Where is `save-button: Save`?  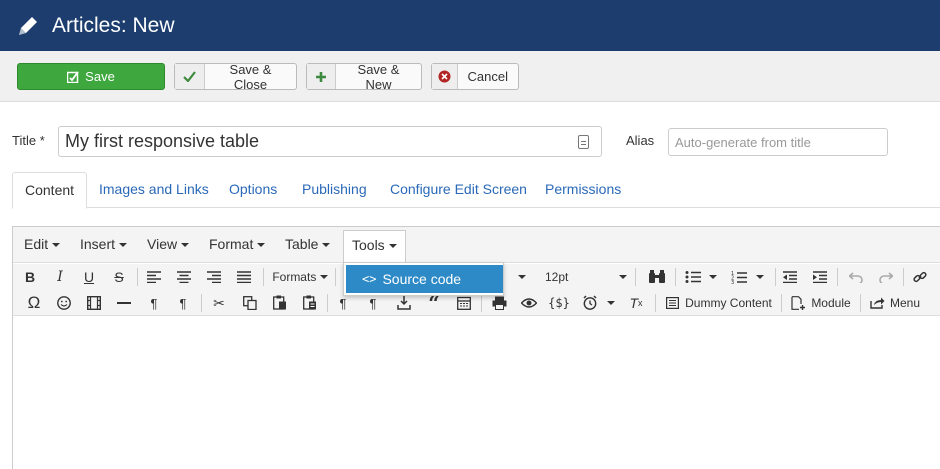 save-button: Save is located at coordinates (91, 76).